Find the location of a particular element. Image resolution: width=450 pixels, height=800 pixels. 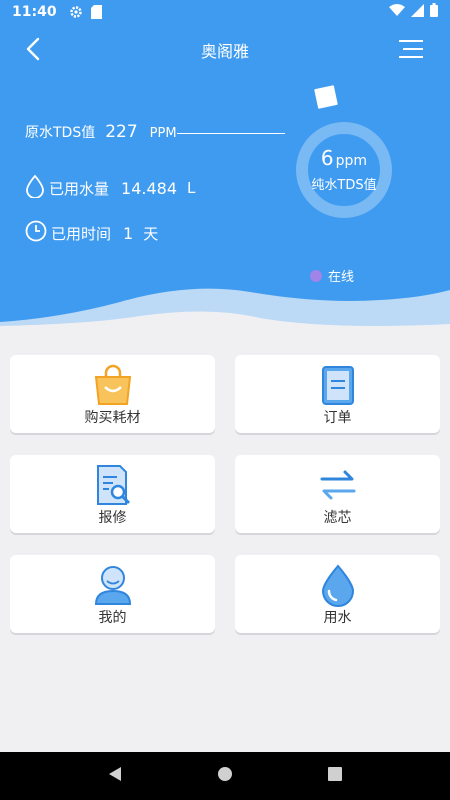

water-used-row: 已用水量 14.484 L is located at coordinates (110, 188).